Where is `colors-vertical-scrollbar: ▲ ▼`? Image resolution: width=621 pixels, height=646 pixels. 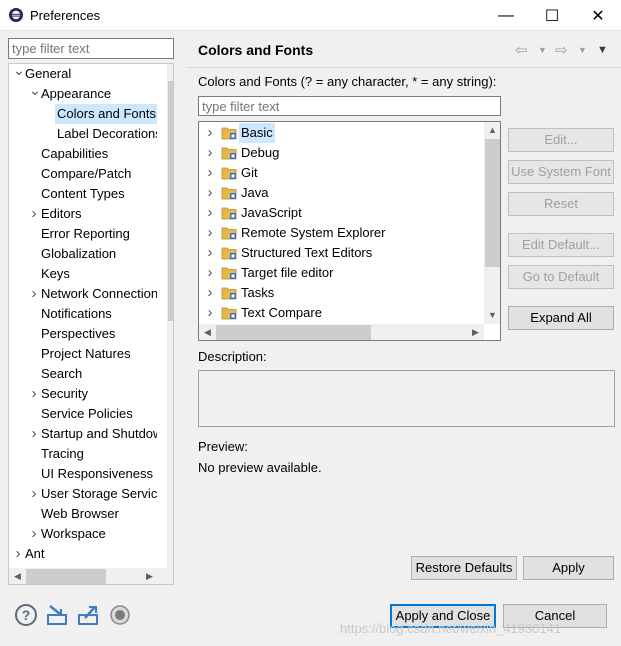
colors-vertical-scrollbar: ▲ ▼ is located at coordinates (492, 223).